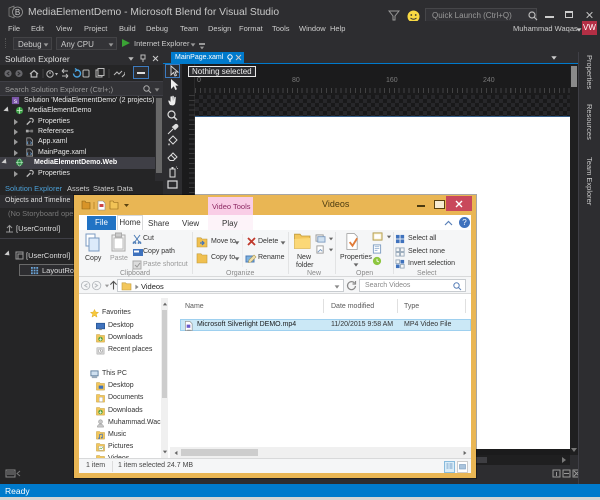 The image size is (600, 500). What do you see at coordinates (15, 101) in the screenshot?
I see `svg-text: s` at bounding box center [15, 101].